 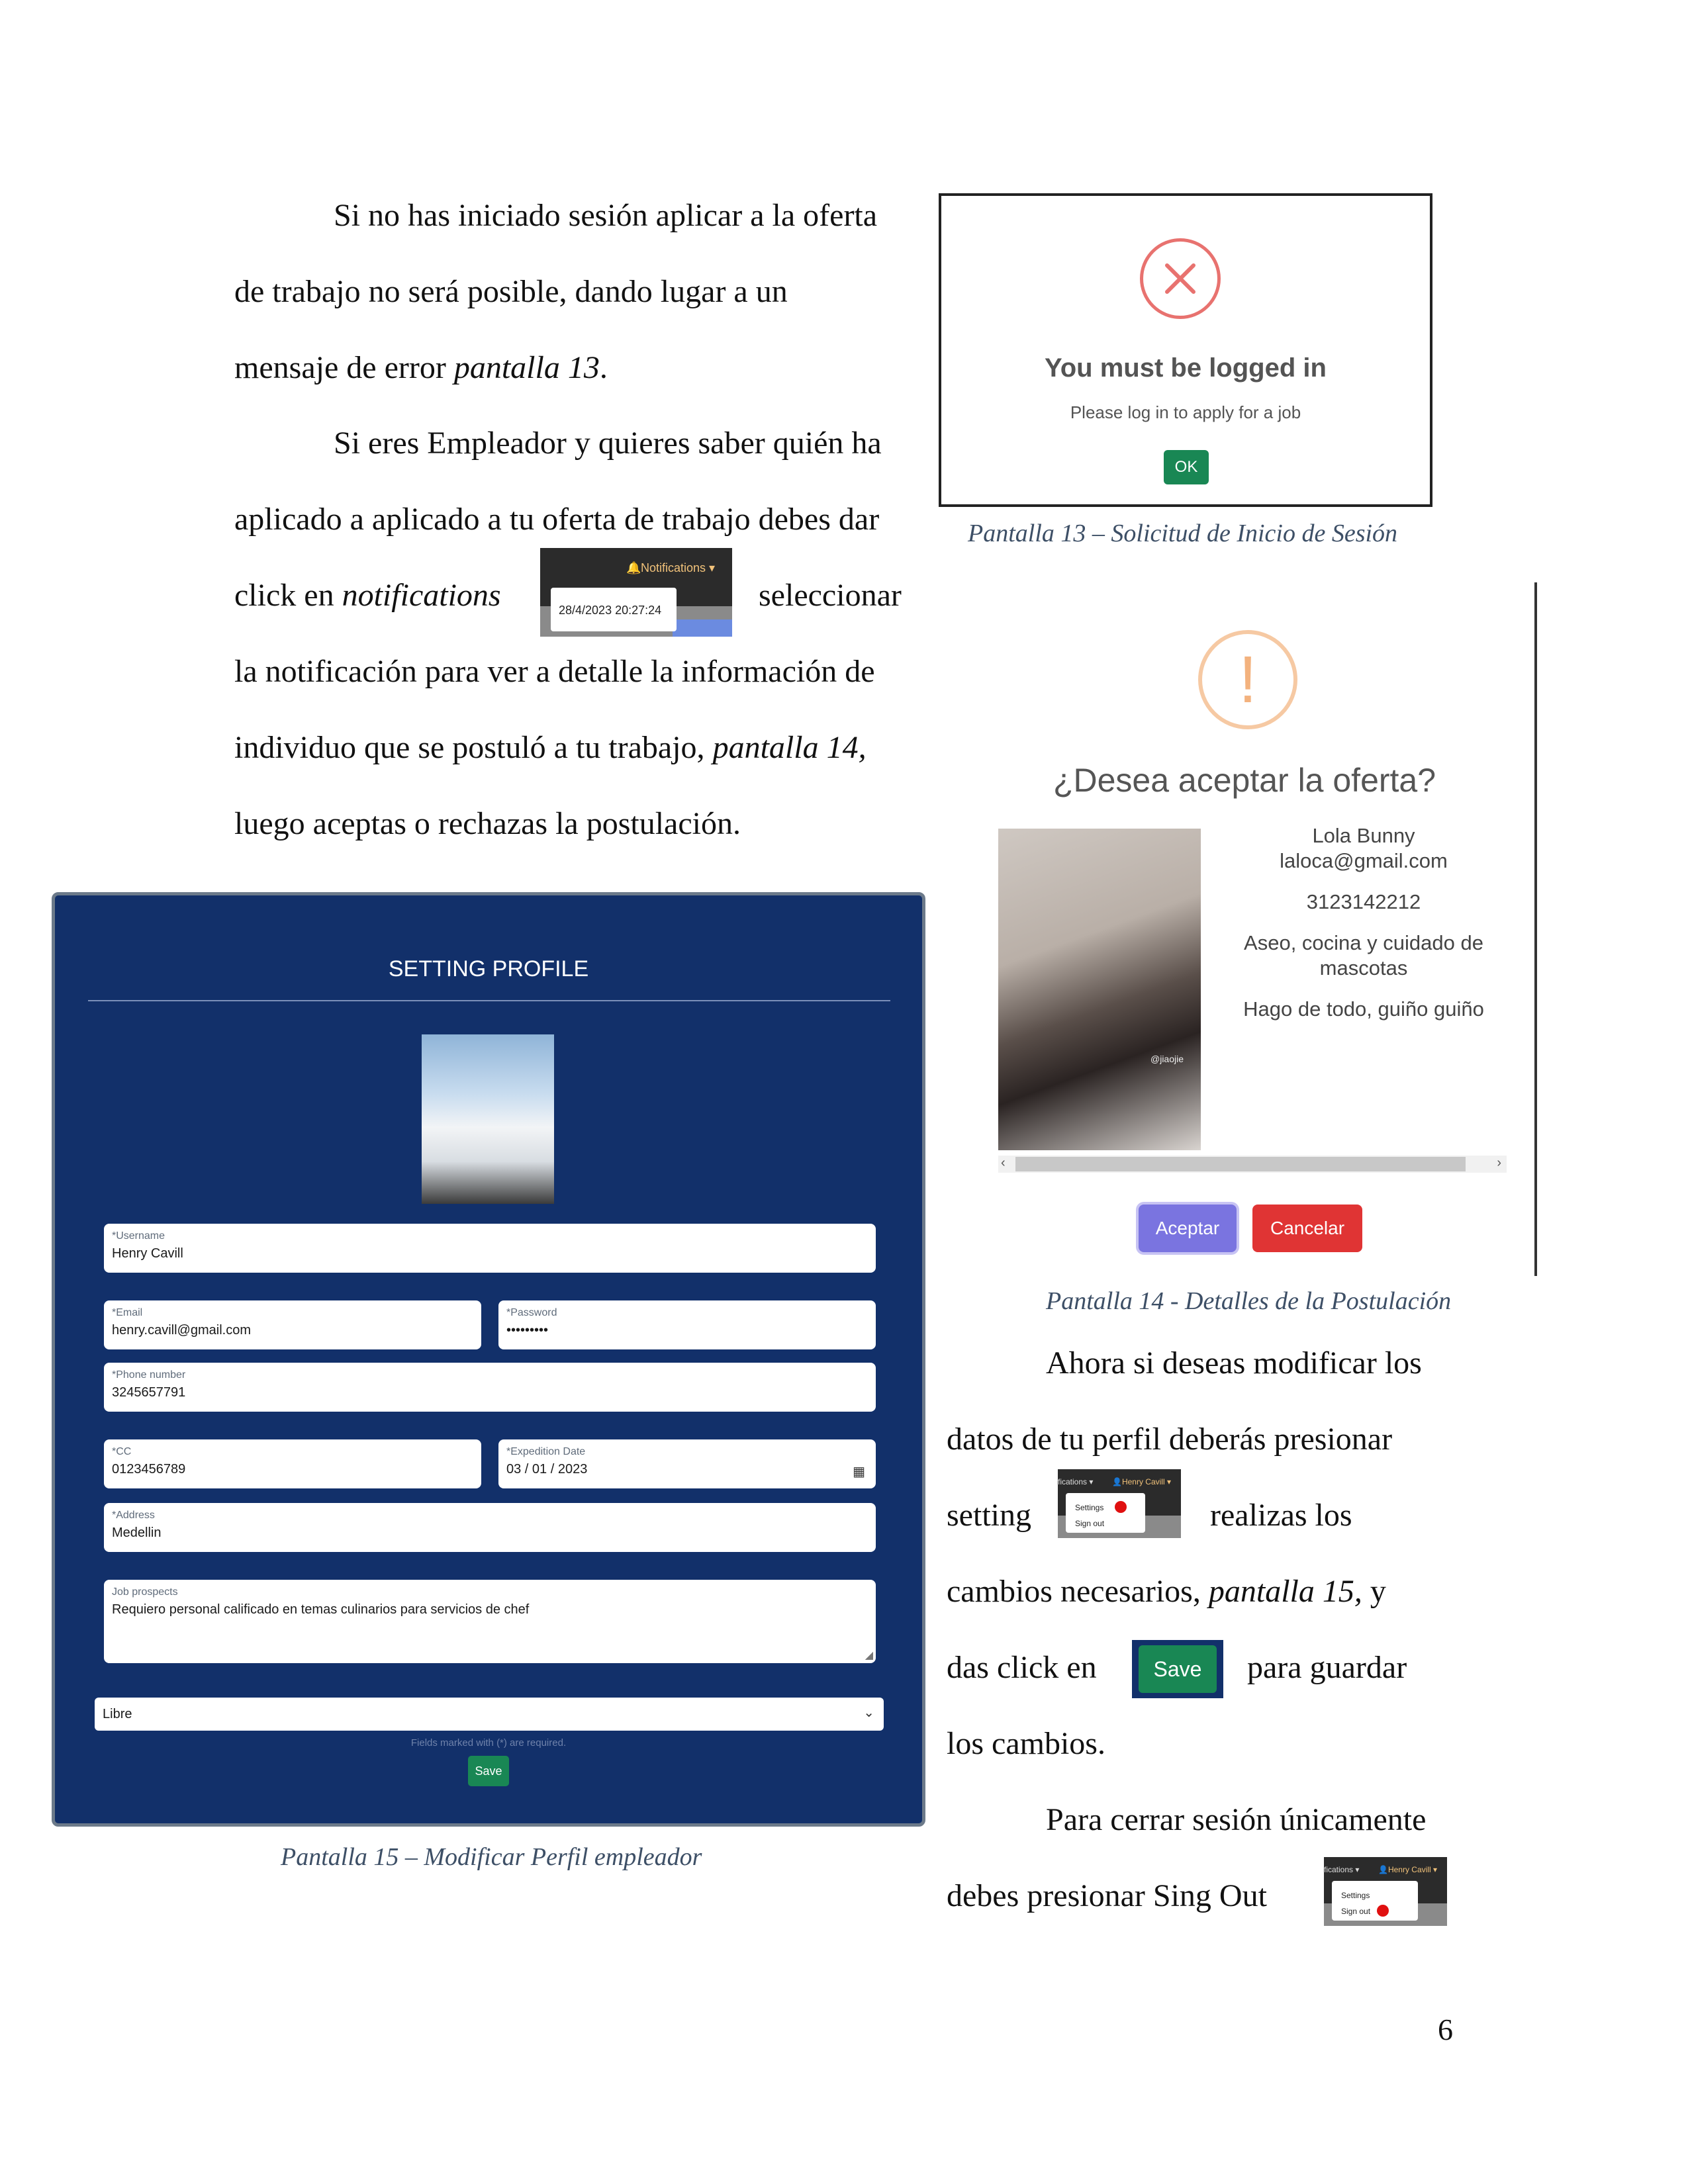 What do you see at coordinates (1003, 1163) in the screenshot?
I see `scroll-left-icon: ‹` at bounding box center [1003, 1163].